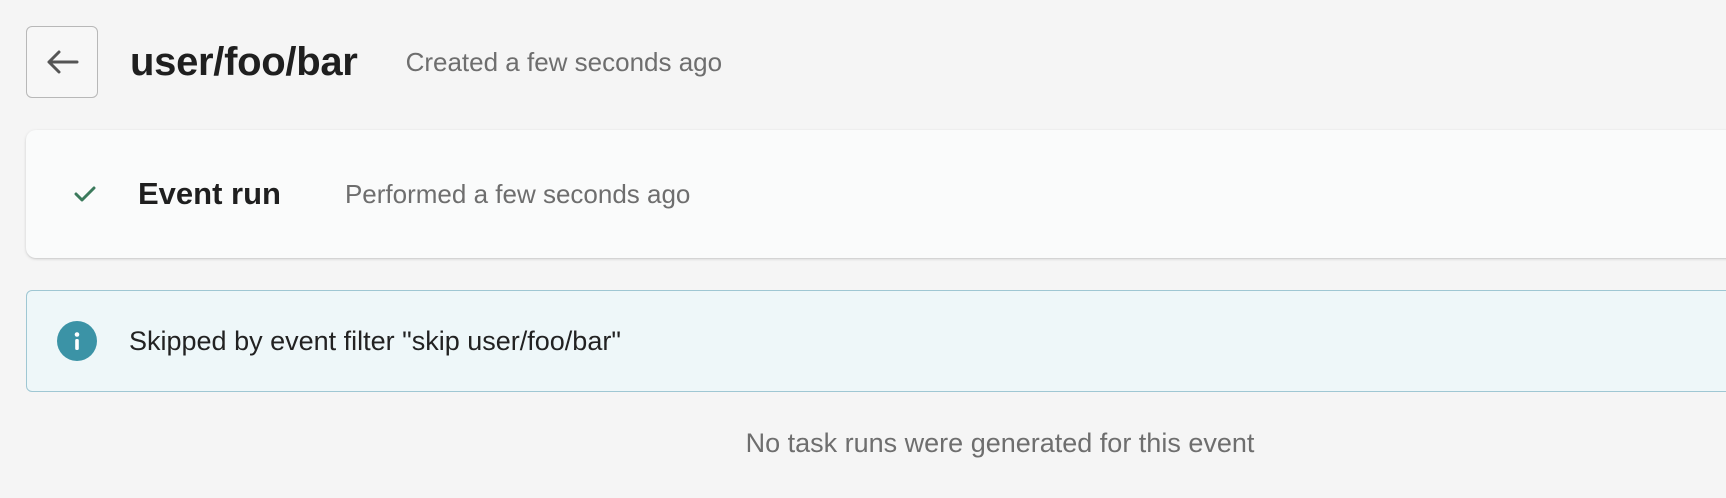 The image size is (1726, 498). I want to click on back-button, so click(62, 62).